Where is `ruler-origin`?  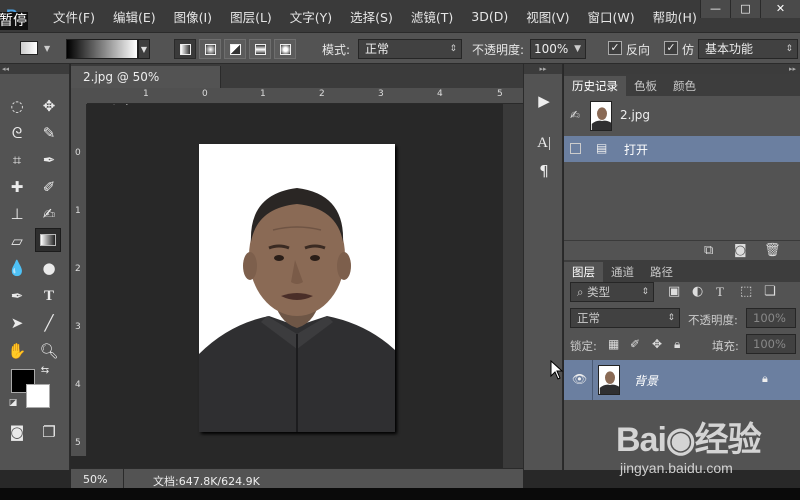 ruler-origin is located at coordinates (79, 96).